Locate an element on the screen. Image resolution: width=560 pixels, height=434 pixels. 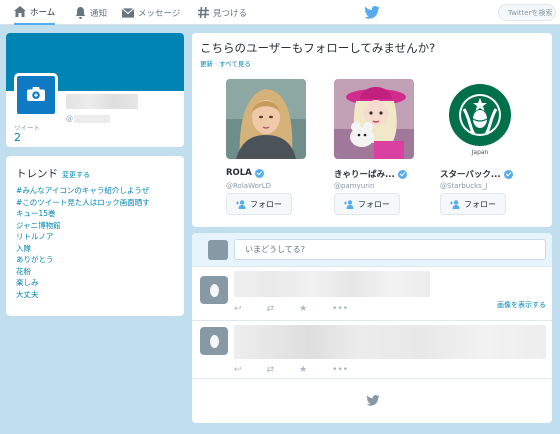
composer-avatar is located at coordinates (218, 250).